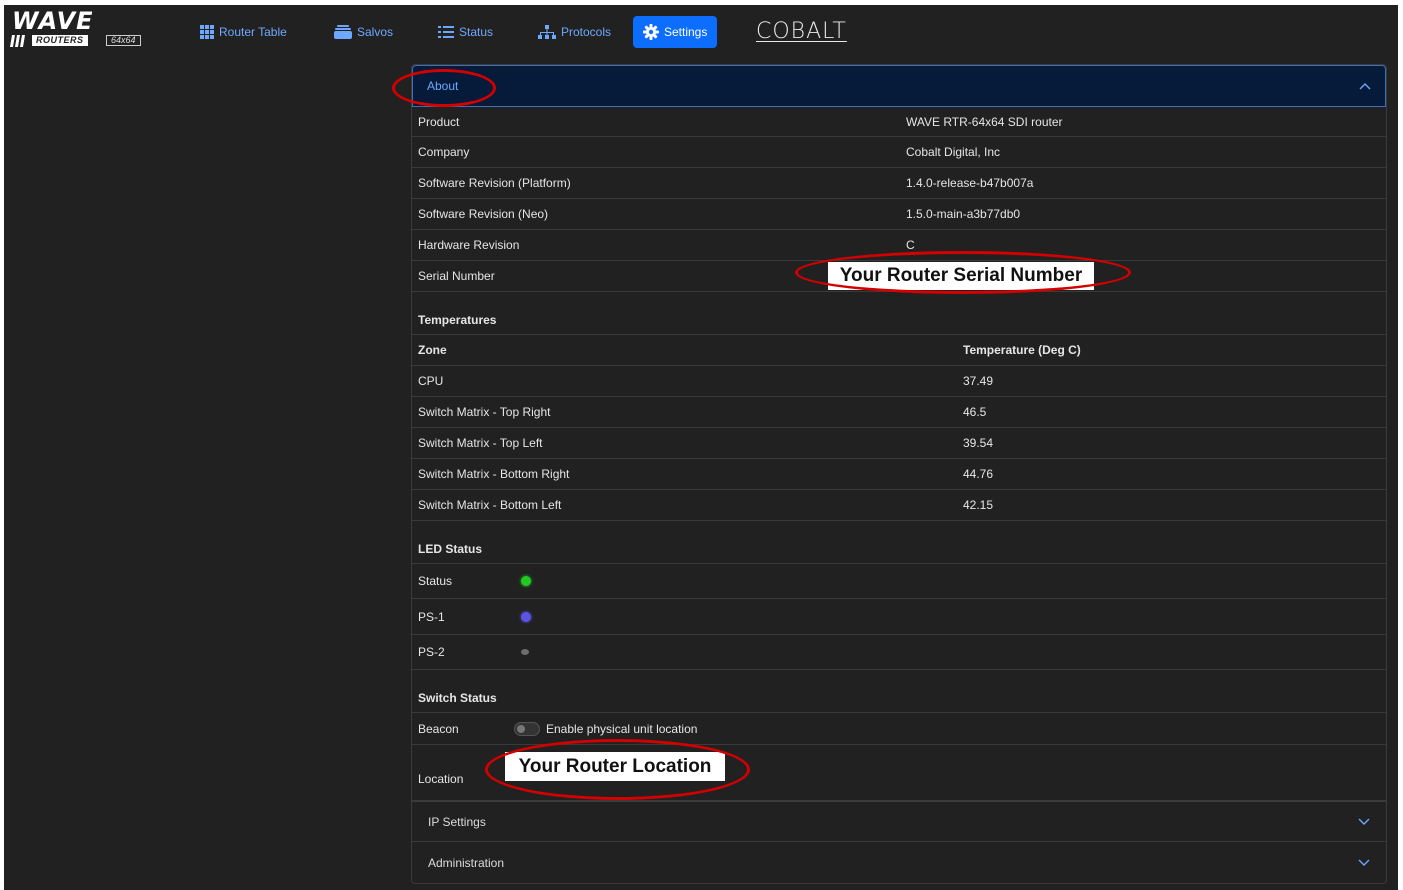  I want to click on logo-bars-icon, so click(17, 41).